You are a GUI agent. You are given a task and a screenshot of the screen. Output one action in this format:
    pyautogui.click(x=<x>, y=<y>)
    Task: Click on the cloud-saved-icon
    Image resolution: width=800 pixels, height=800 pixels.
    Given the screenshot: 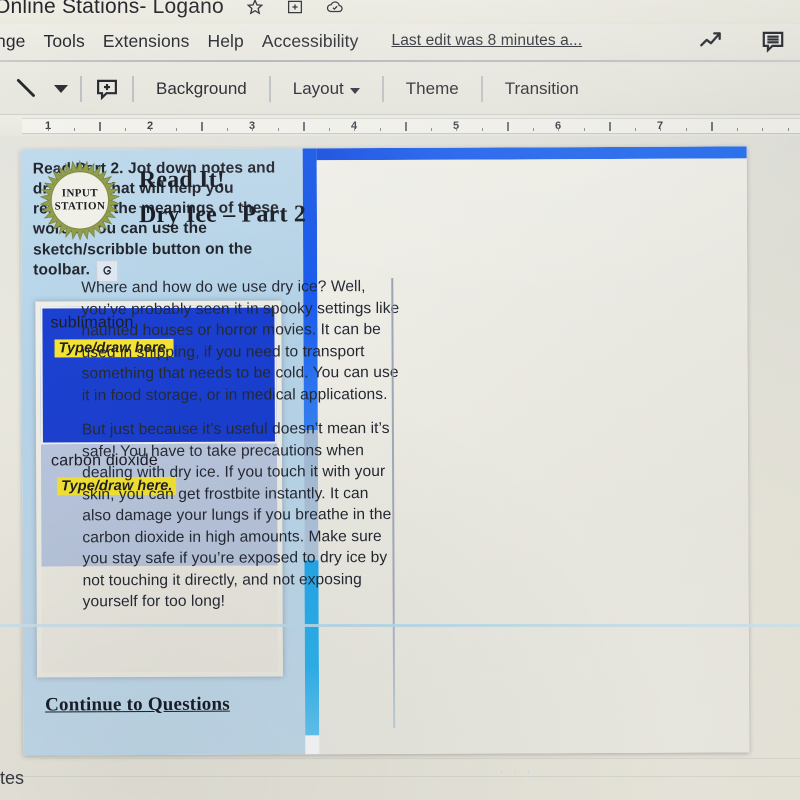 What is the action you would take?
    pyautogui.click(x=335, y=8)
    